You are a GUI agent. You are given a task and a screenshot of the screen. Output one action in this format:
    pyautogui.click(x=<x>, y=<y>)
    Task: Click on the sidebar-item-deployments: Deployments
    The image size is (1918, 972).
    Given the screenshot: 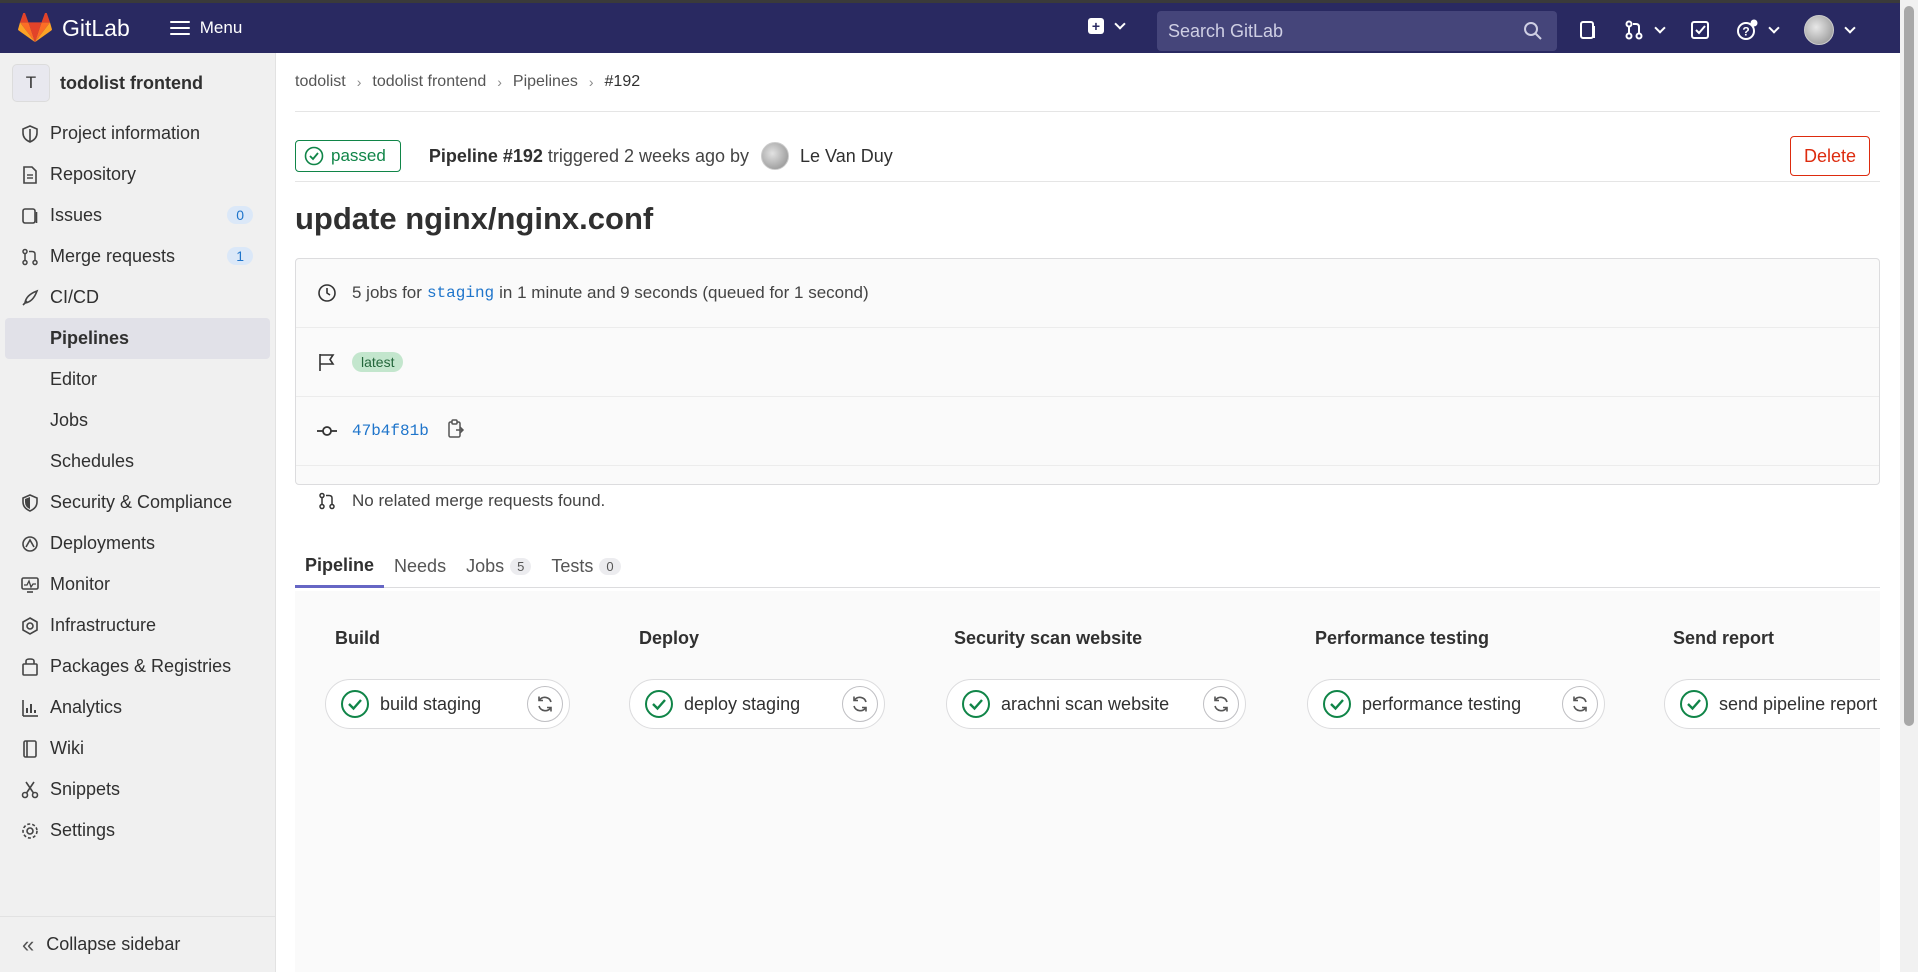 What is the action you would take?
    pyautogui.click(x=137, y=543)
    